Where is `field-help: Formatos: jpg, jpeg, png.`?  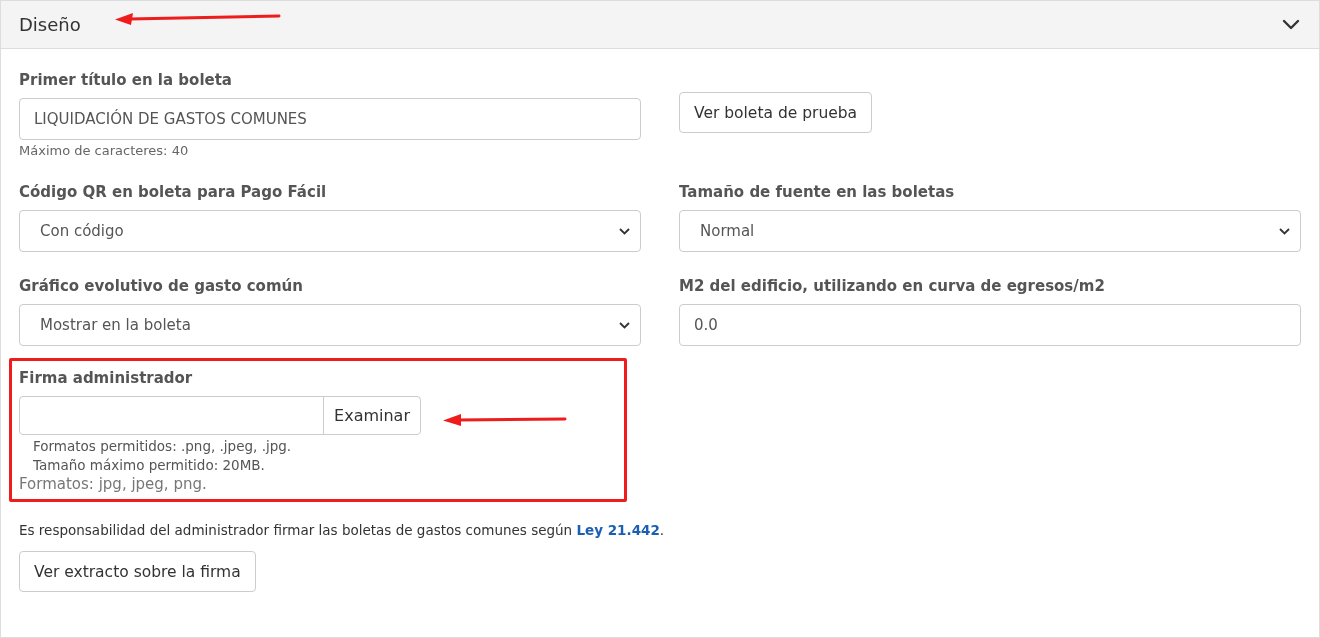
field-help: Formatos: jpg, jpeg, png. is located at coordinates (113, 484).